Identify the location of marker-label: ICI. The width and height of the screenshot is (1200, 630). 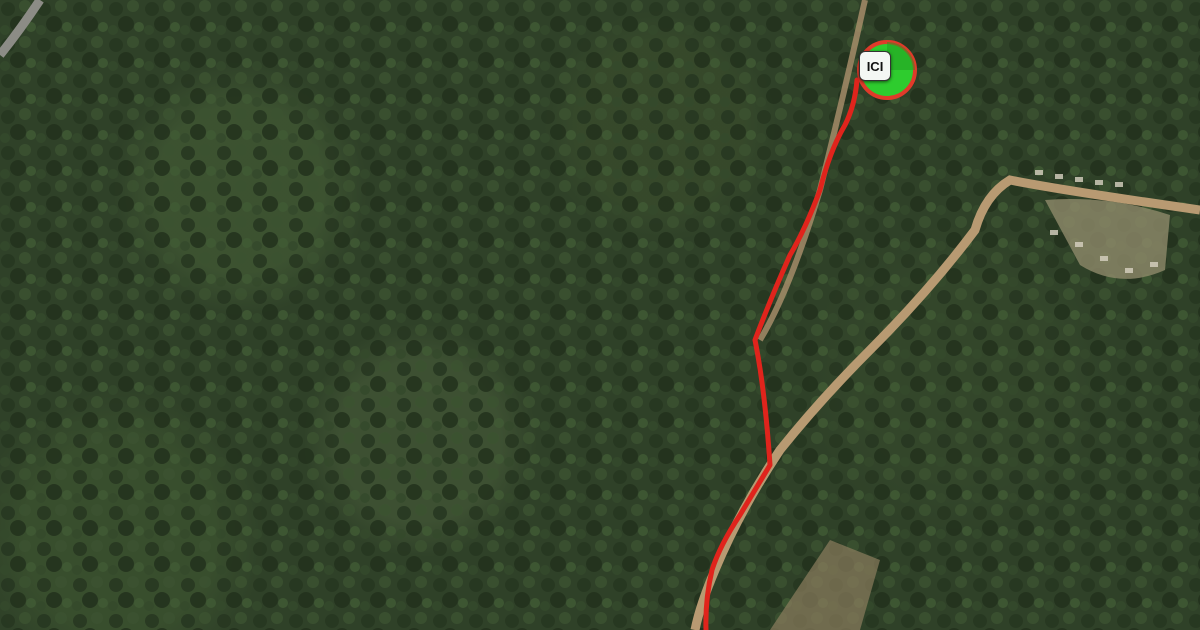
(875, 66).